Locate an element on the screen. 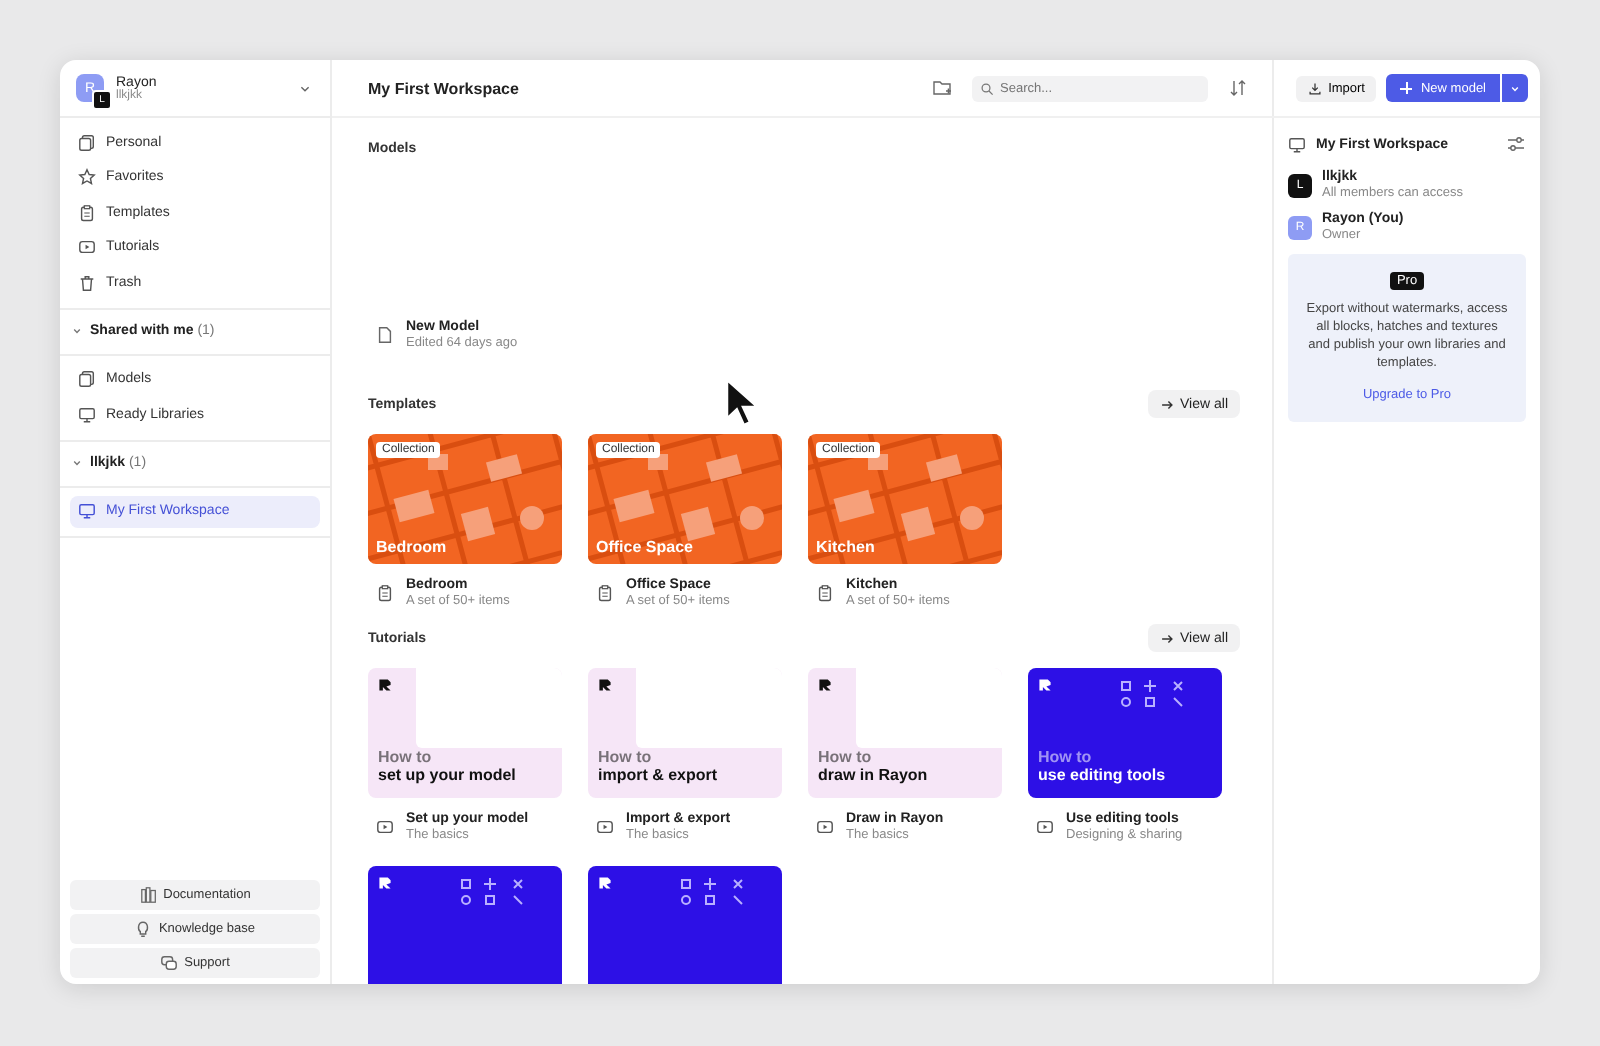 The height and width of the screenshot is (1046, 1600). file-icon is located at coordinates (385, 335).